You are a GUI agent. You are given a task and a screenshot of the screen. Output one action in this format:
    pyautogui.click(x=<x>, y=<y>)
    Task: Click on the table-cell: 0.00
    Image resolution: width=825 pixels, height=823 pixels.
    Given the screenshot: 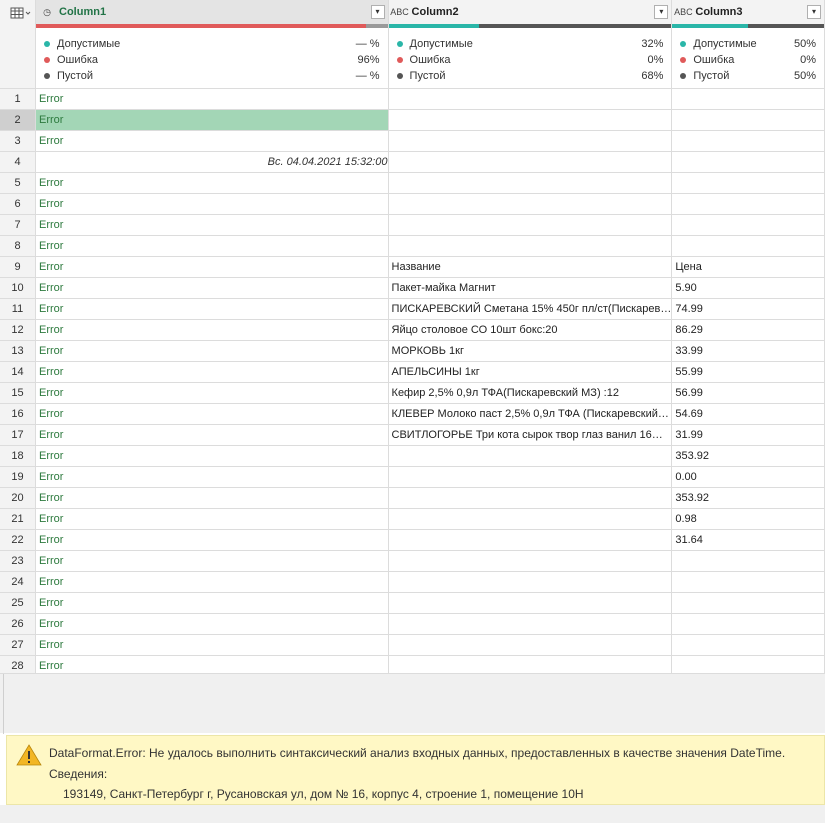 What is the action you would take?
    pyautogui.click(x=748, y=477)
    